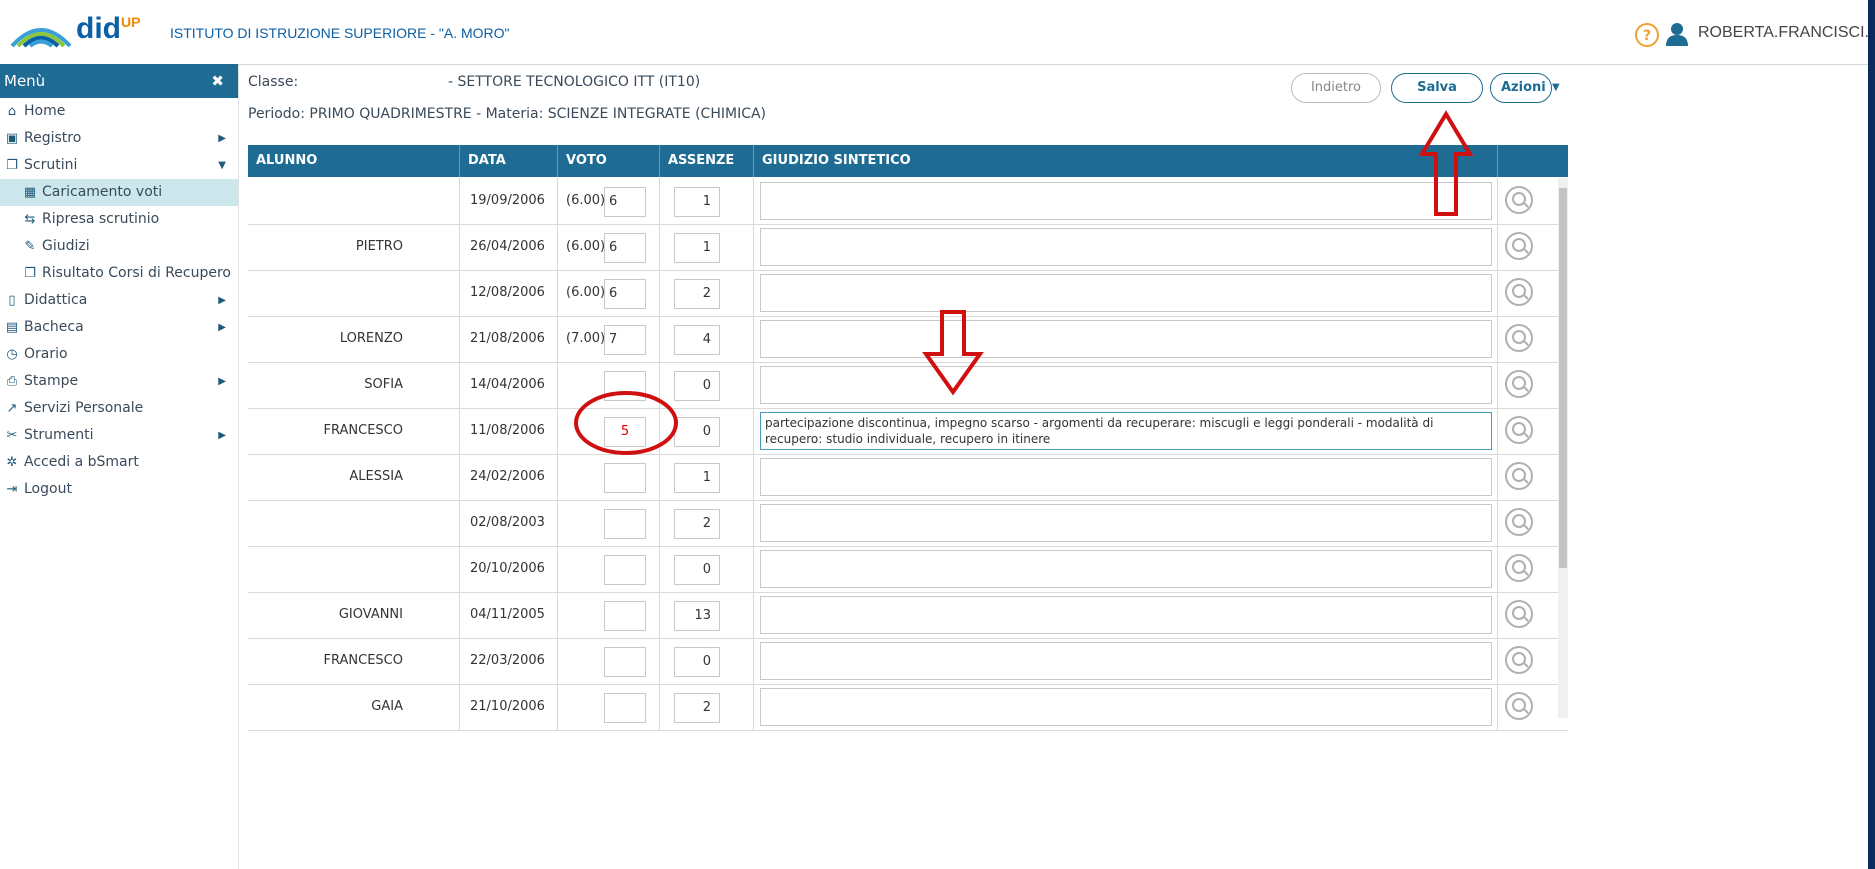 This screenshot has height=869, width=1875. Describe the element at coordinates (119, 435) in the screenshot. I see `sidebar-item-strumenti: ✂ Strumenti ▶` at that location.